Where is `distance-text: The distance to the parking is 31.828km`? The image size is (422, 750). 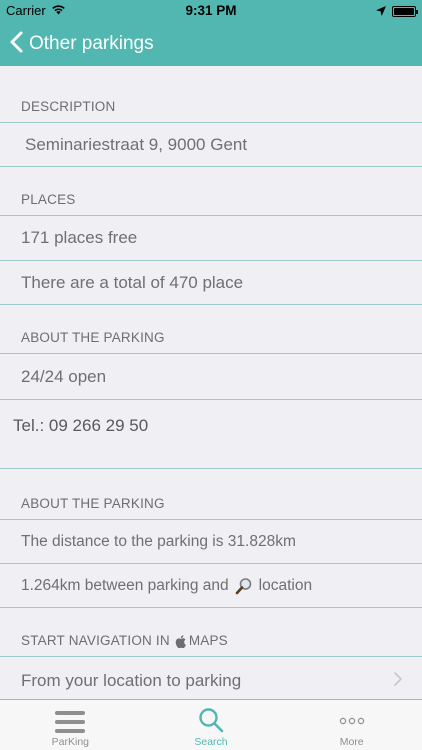
distance-text: The distance to the parking is 31.828km is located at coordinates (158, 541).